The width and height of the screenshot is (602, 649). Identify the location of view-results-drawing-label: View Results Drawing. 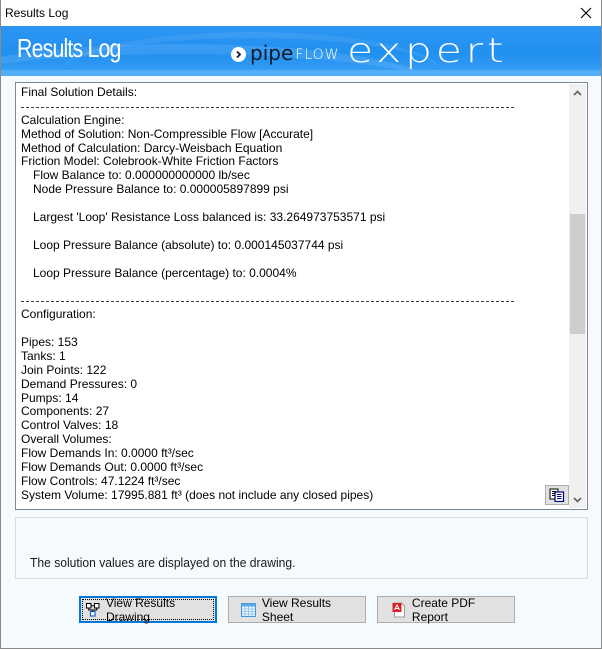
(140, 609).